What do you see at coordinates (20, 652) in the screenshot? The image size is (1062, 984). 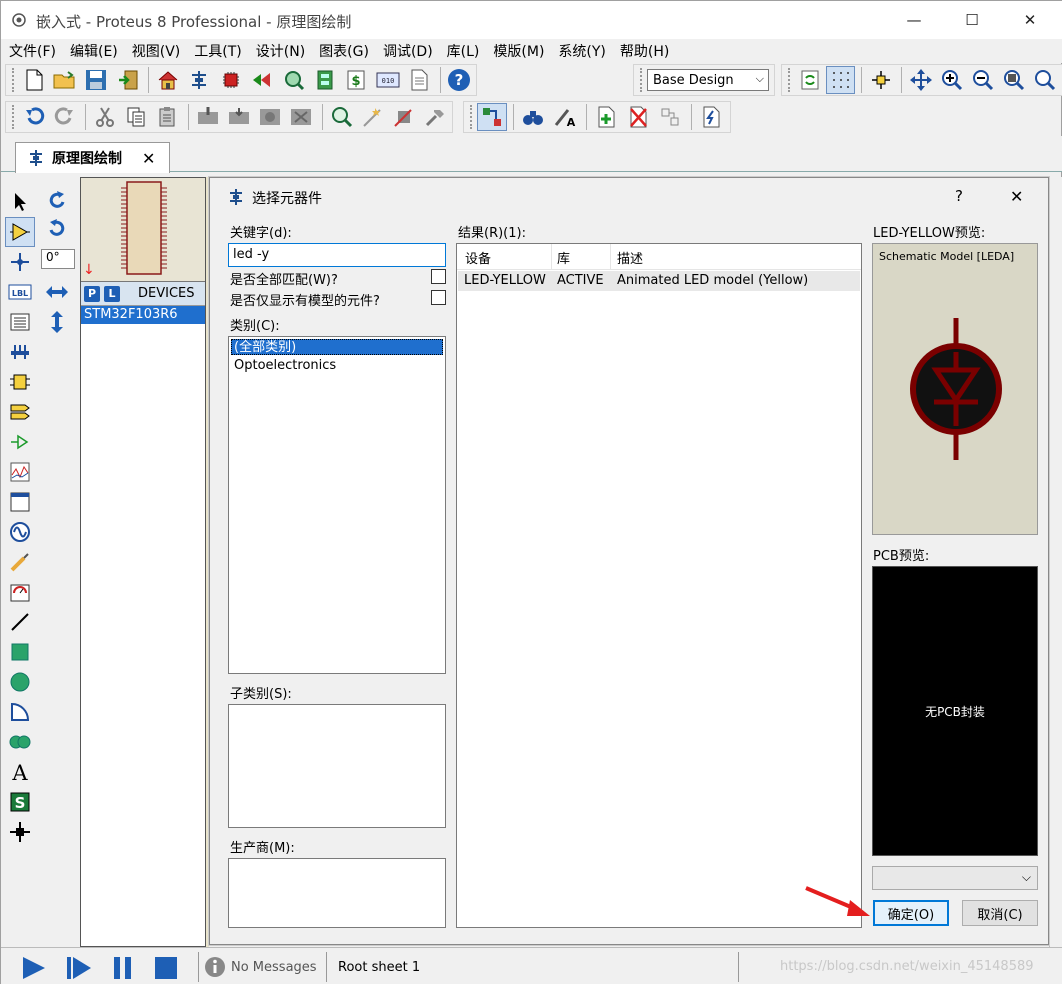 I see `box-tool-icon` at bounding box center [20, 652].